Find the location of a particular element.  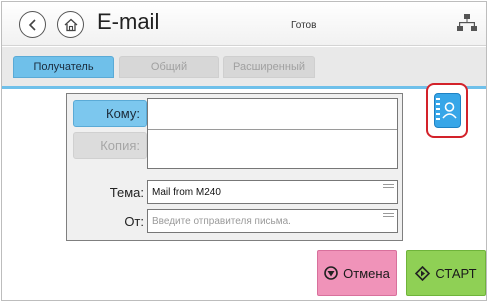

tab-recipient: Получатель is located at coordinates (63, 67).